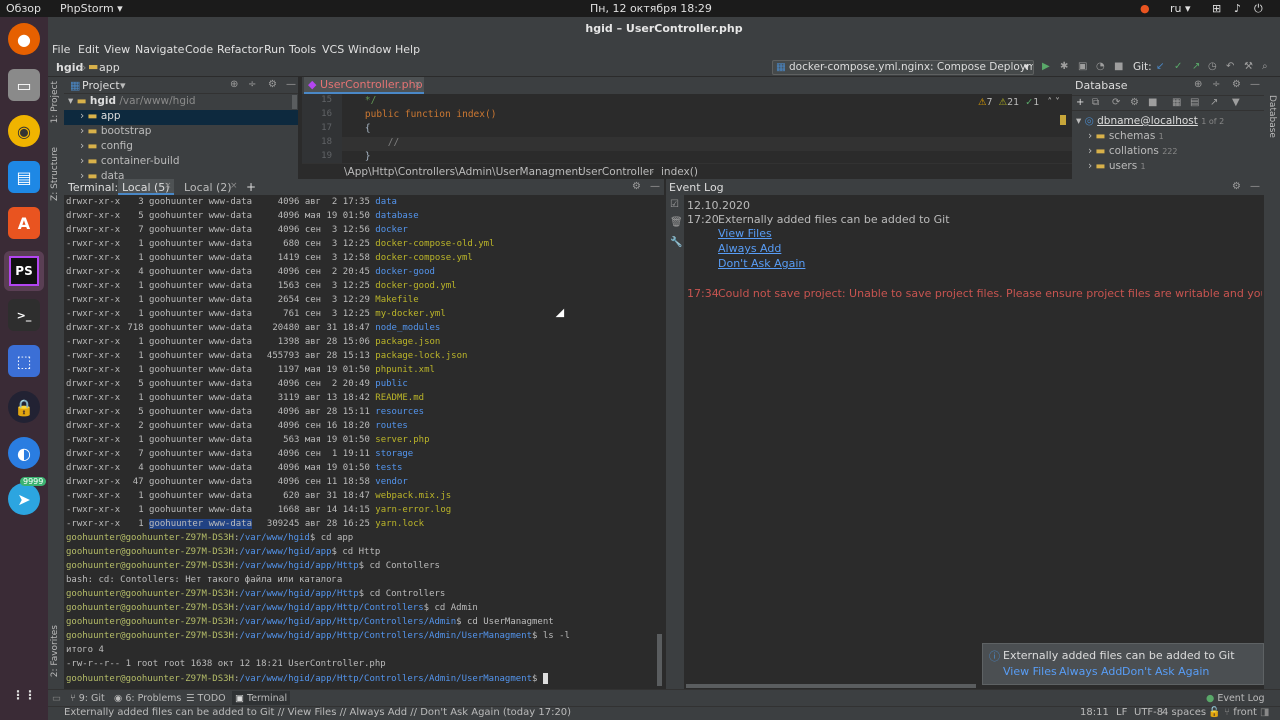 Image resolution: width=1280 pixels, height=720 pixels. What do you see at coordinates (294, 102) in the screenshot?
I see `project-scrollbar` at bounding box center [294, 102].